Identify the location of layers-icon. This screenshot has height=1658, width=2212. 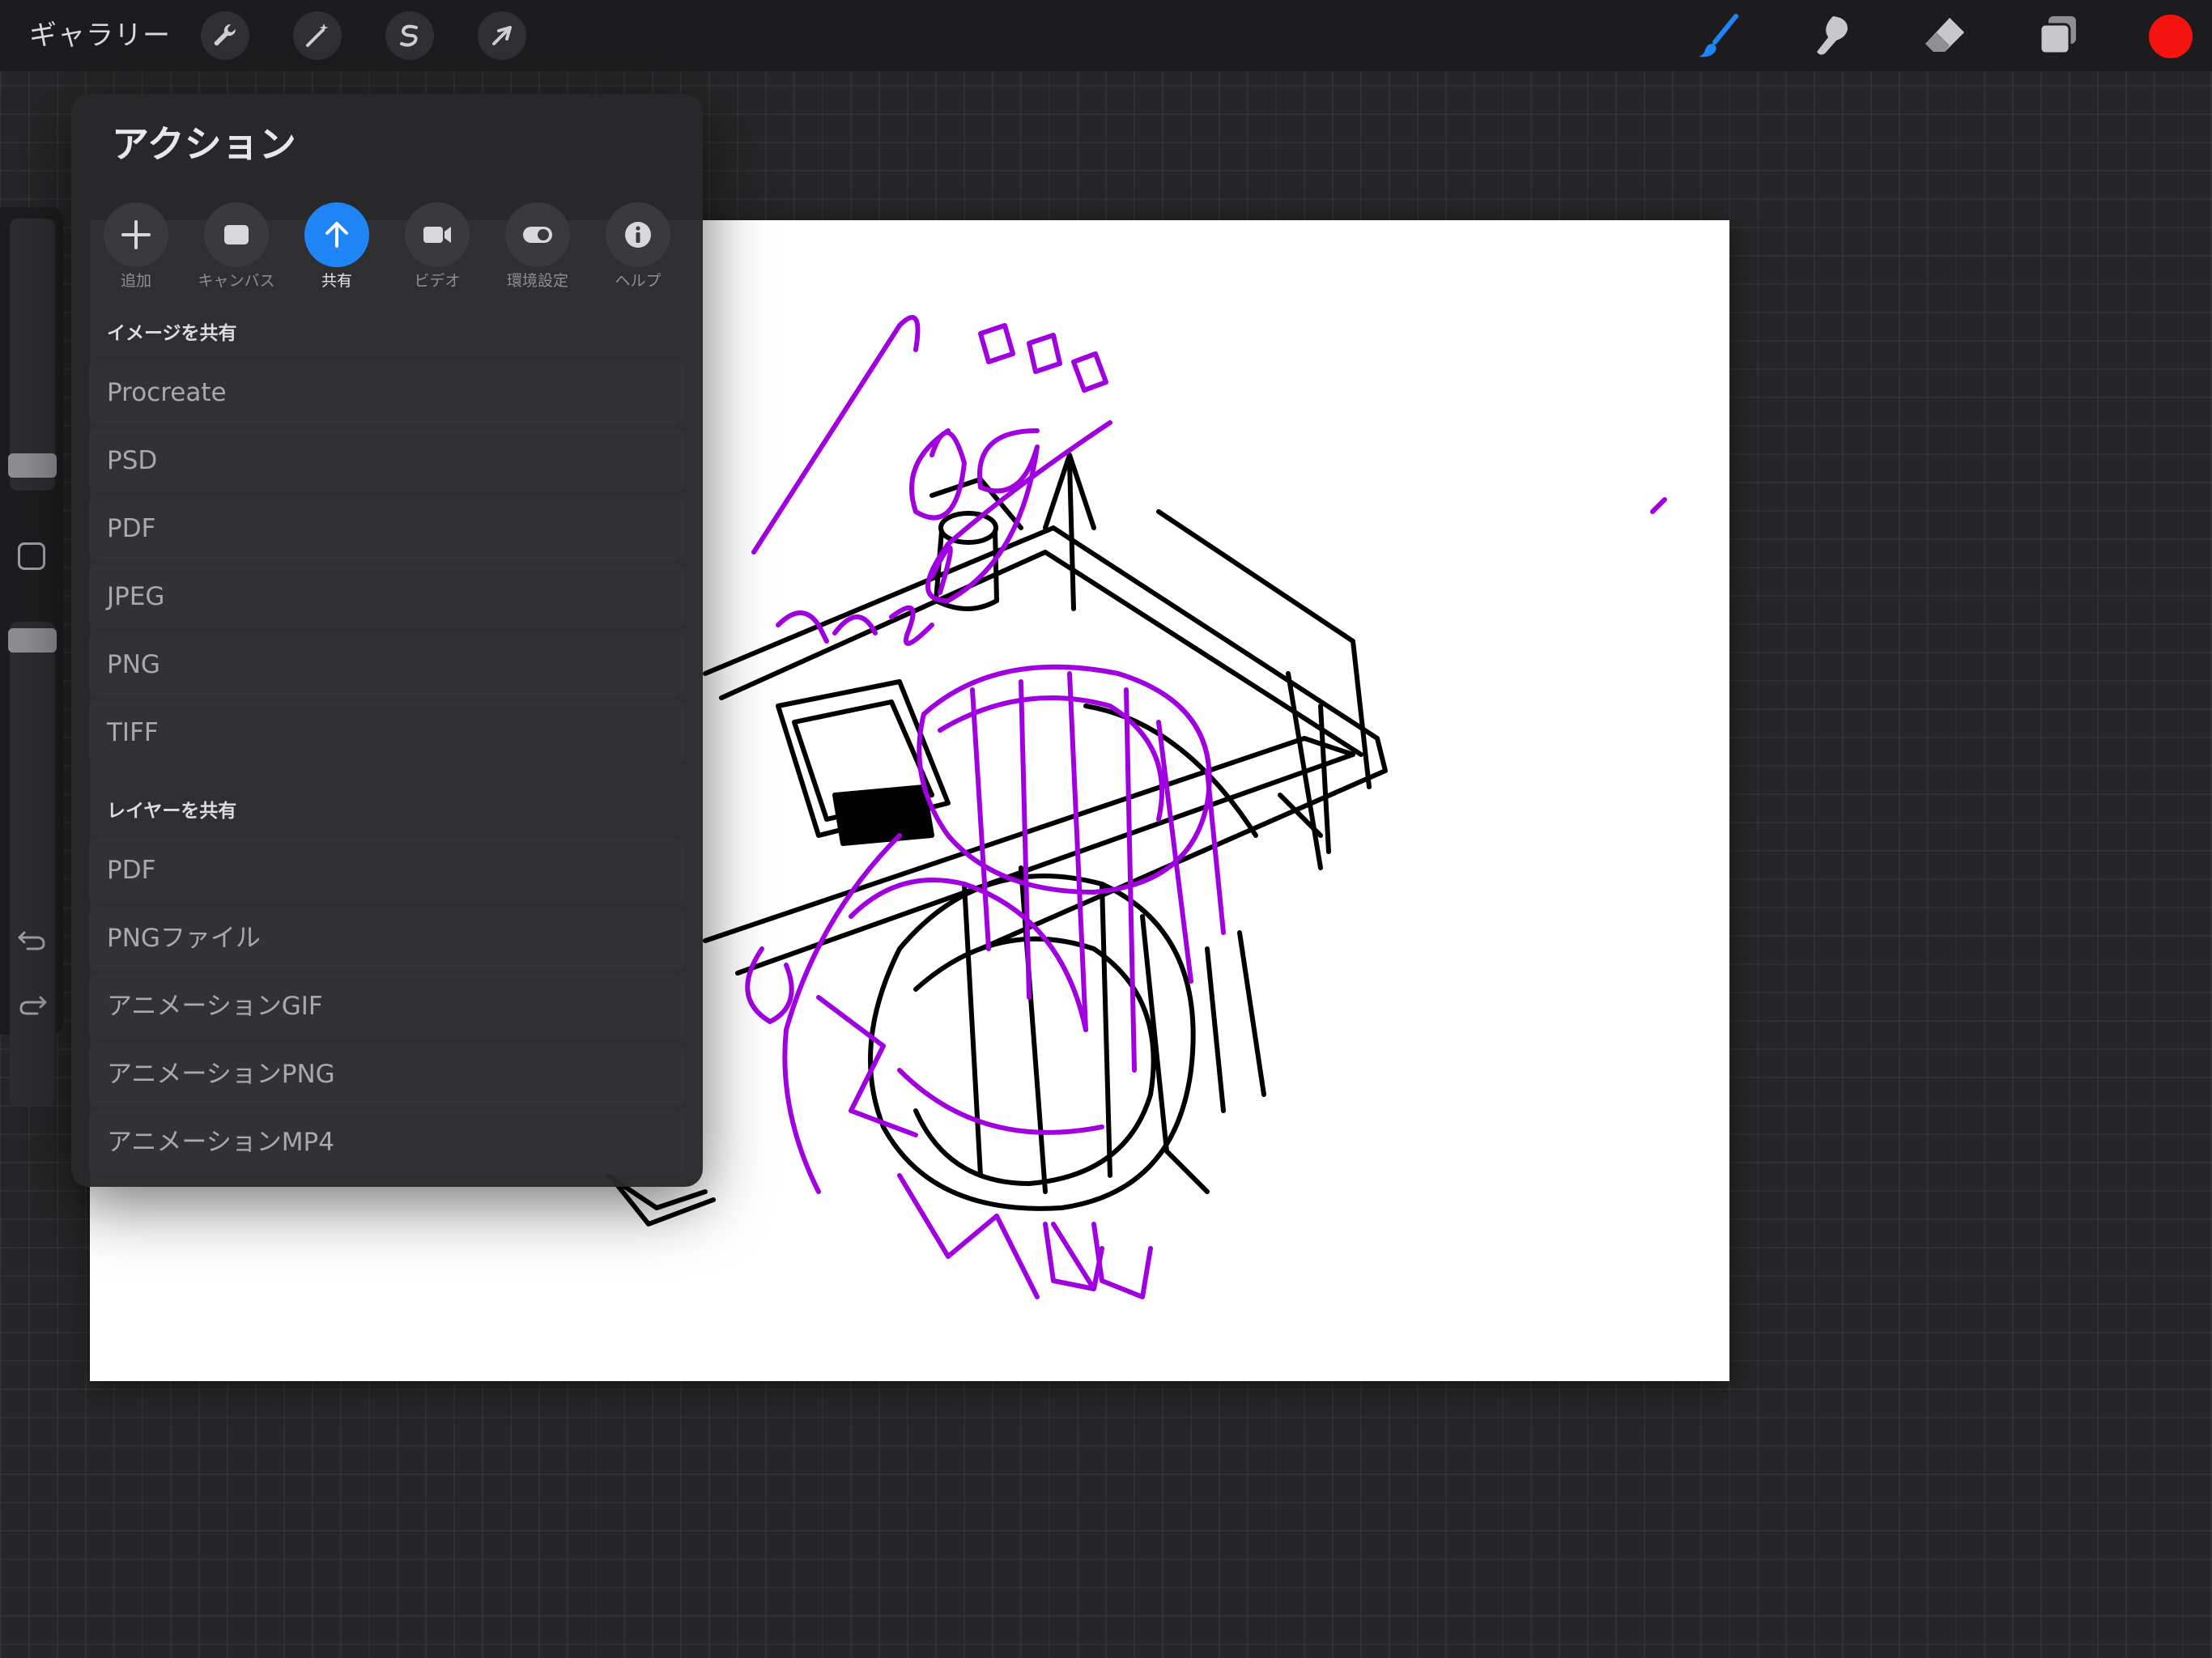
(2058, 35).